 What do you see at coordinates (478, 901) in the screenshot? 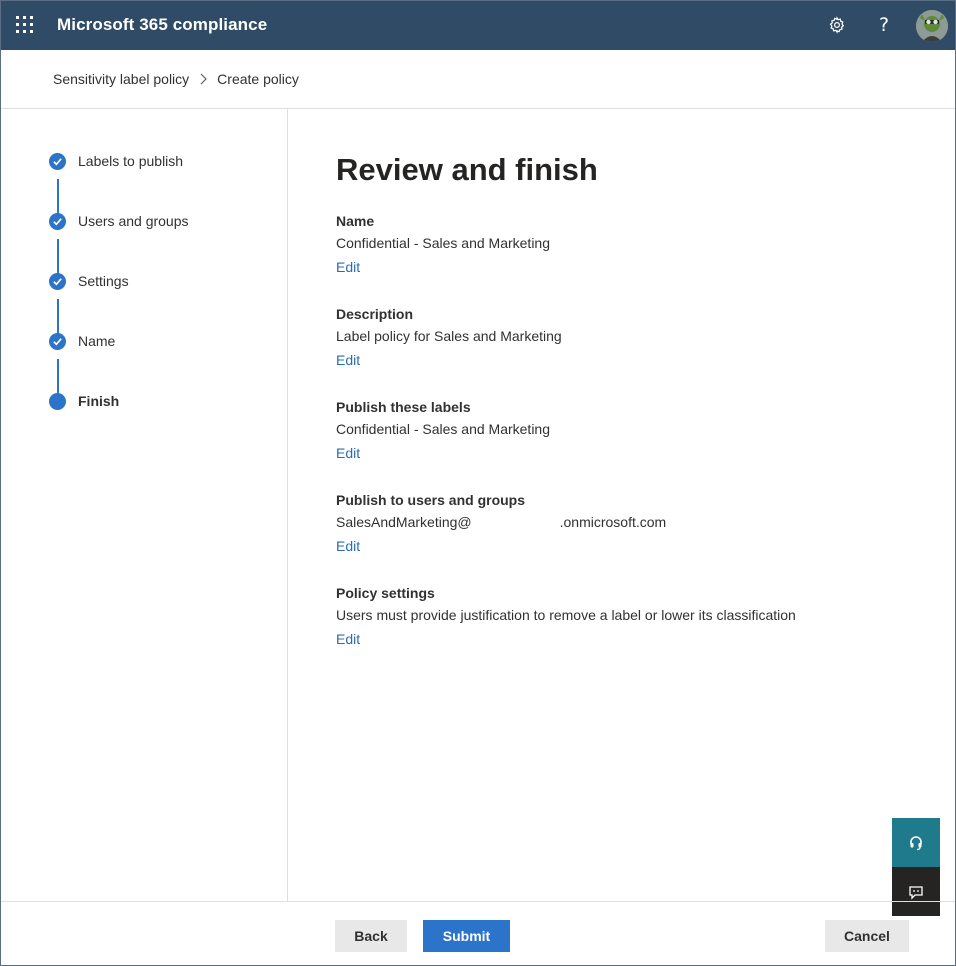
I see `footer-divider` at bounding box center [478, 901].